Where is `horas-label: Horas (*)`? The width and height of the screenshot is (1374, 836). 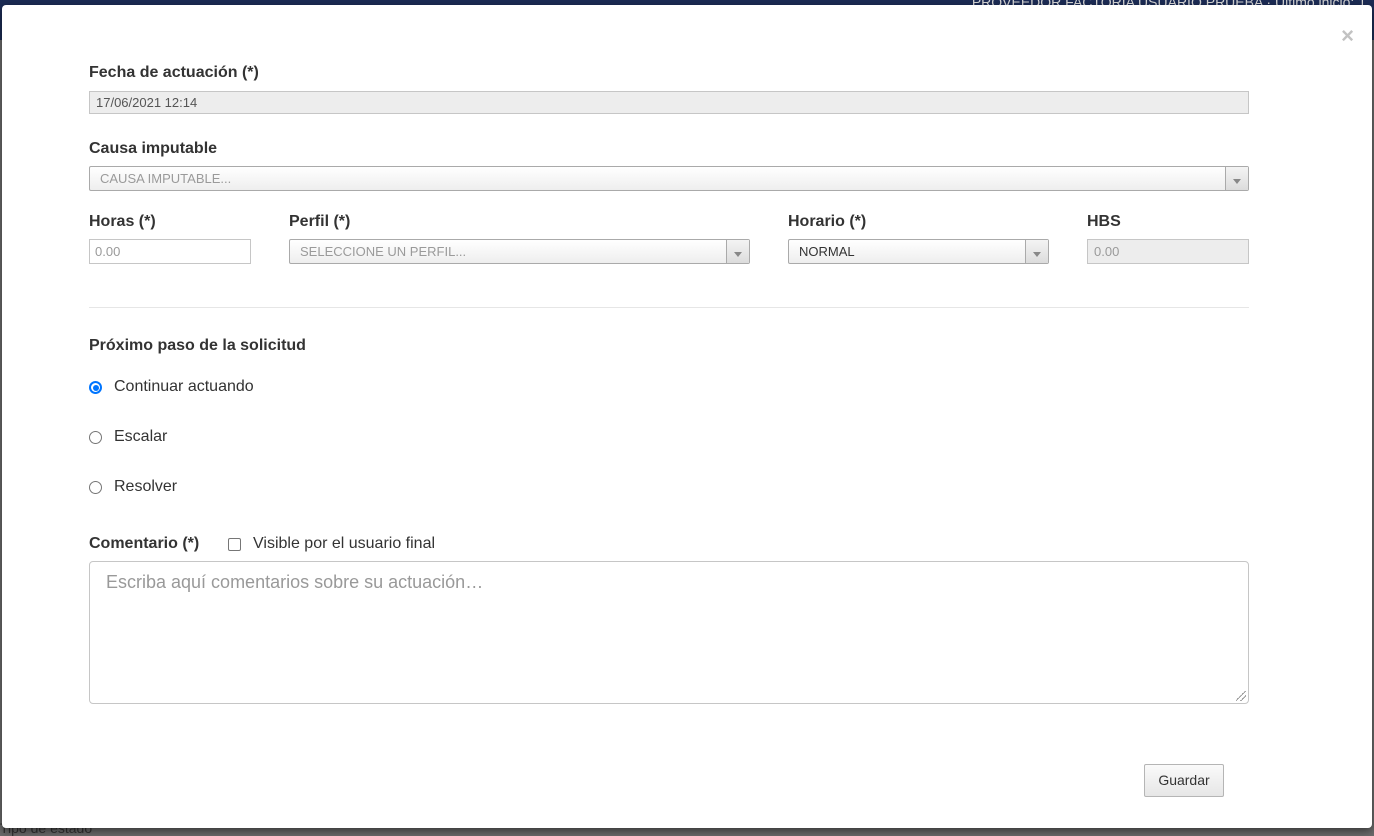
horas-label: Horas (*) is located at coordinates (122, 221).